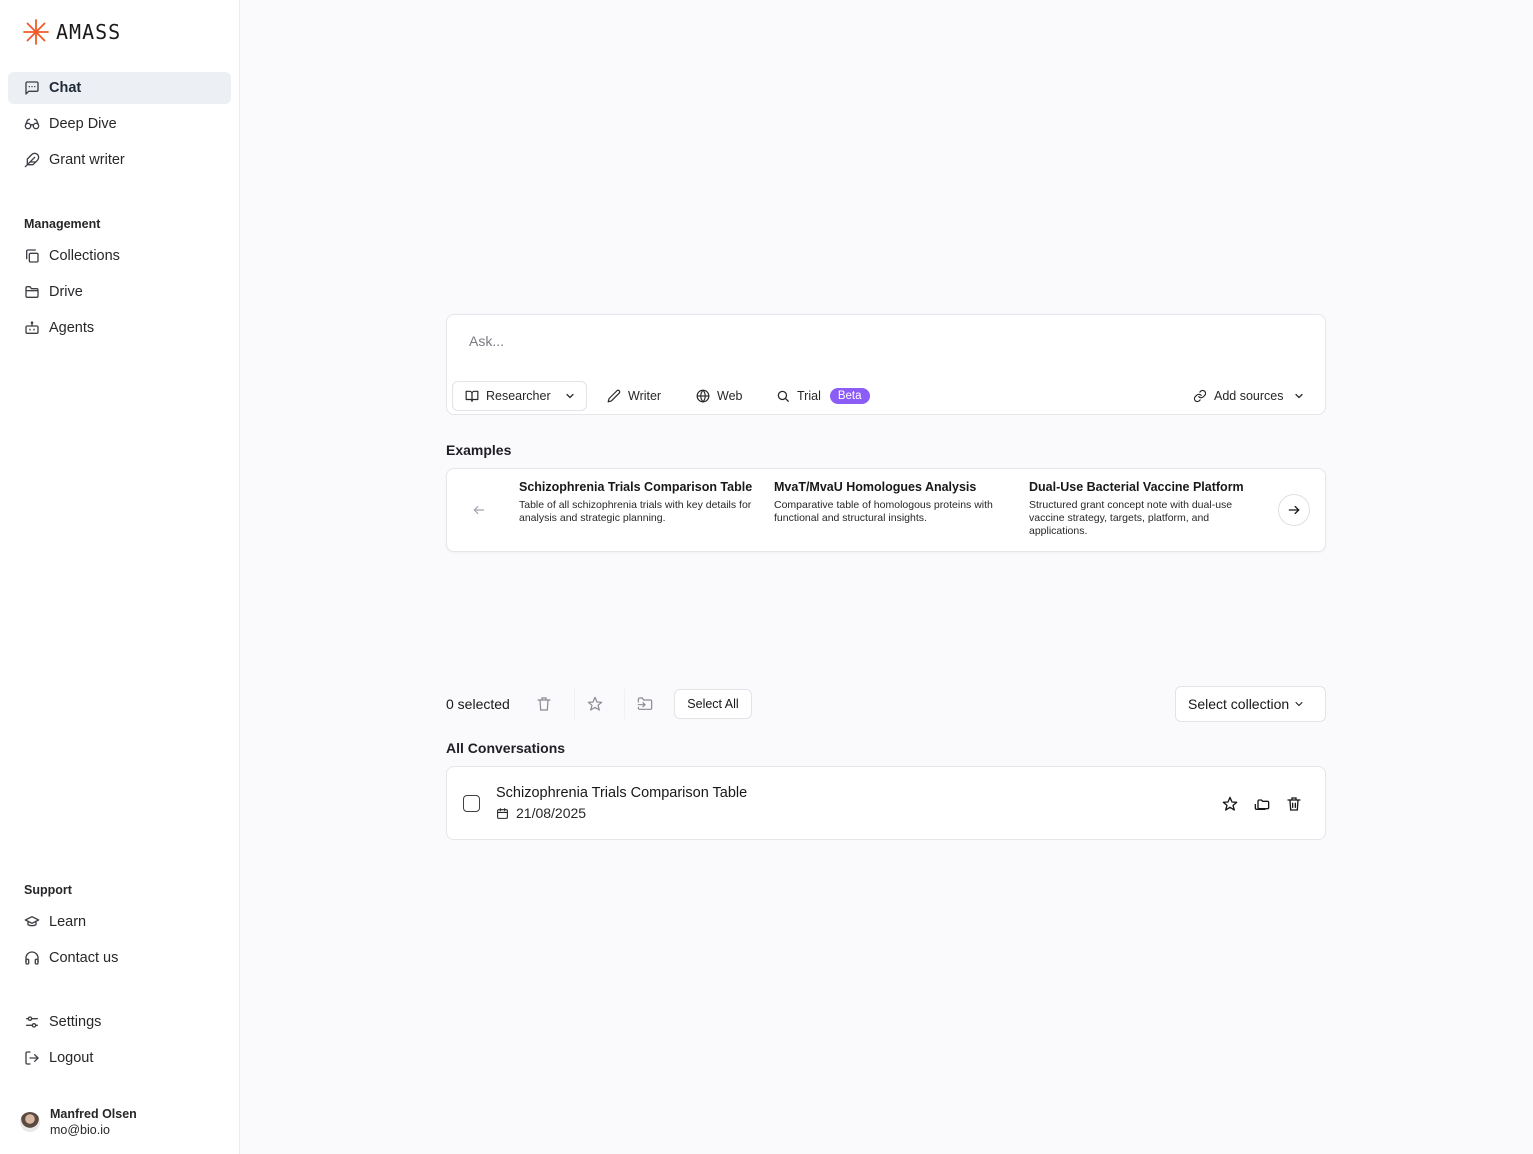 The width and height of the screenshot is (1533, 1154). I want to click on user-info: Manfred Olsen mo@bio.io, so click(93, 1122).